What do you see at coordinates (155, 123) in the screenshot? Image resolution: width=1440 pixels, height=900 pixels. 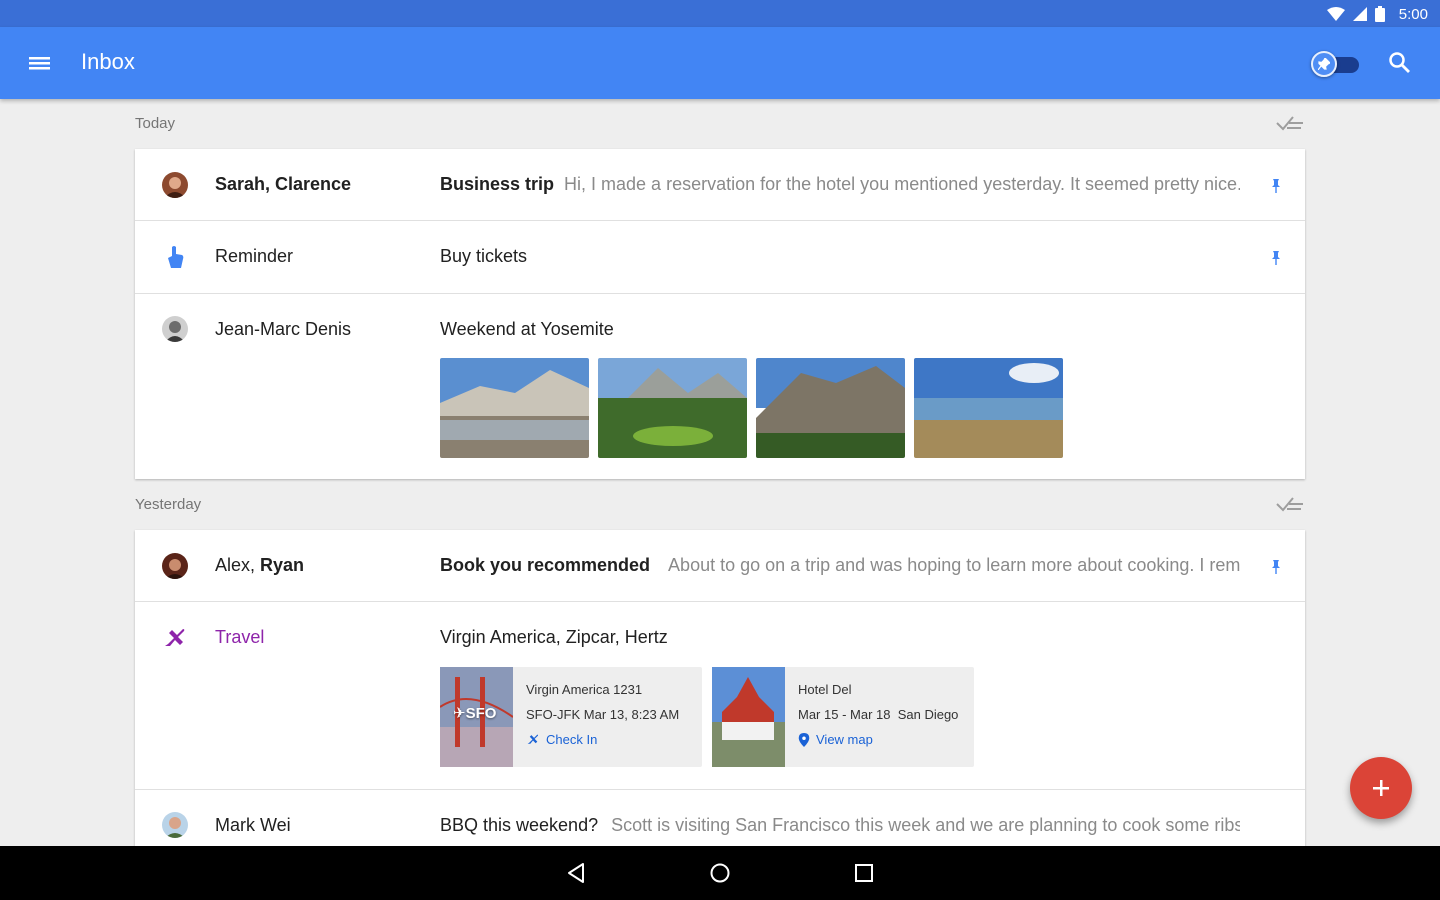 I see `section-label: Today` at bounding box center [155, 123].